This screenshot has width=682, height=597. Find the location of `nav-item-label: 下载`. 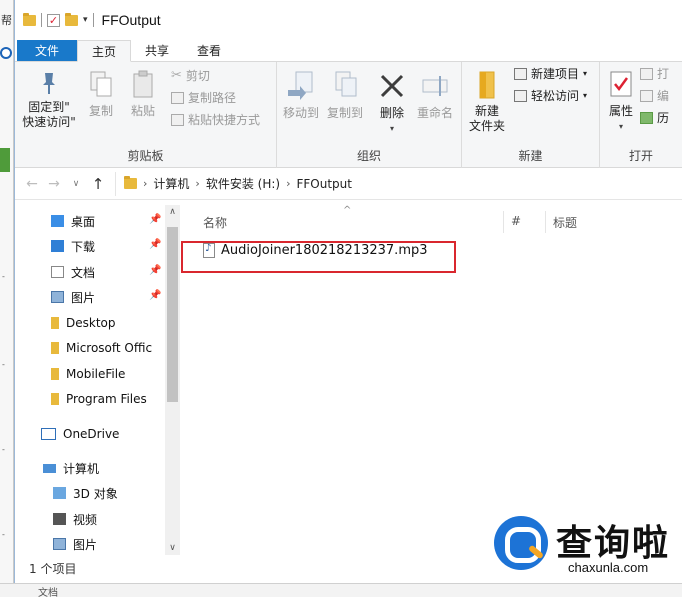

nav-item-label: 下载 is located at coordinates (83, 246).